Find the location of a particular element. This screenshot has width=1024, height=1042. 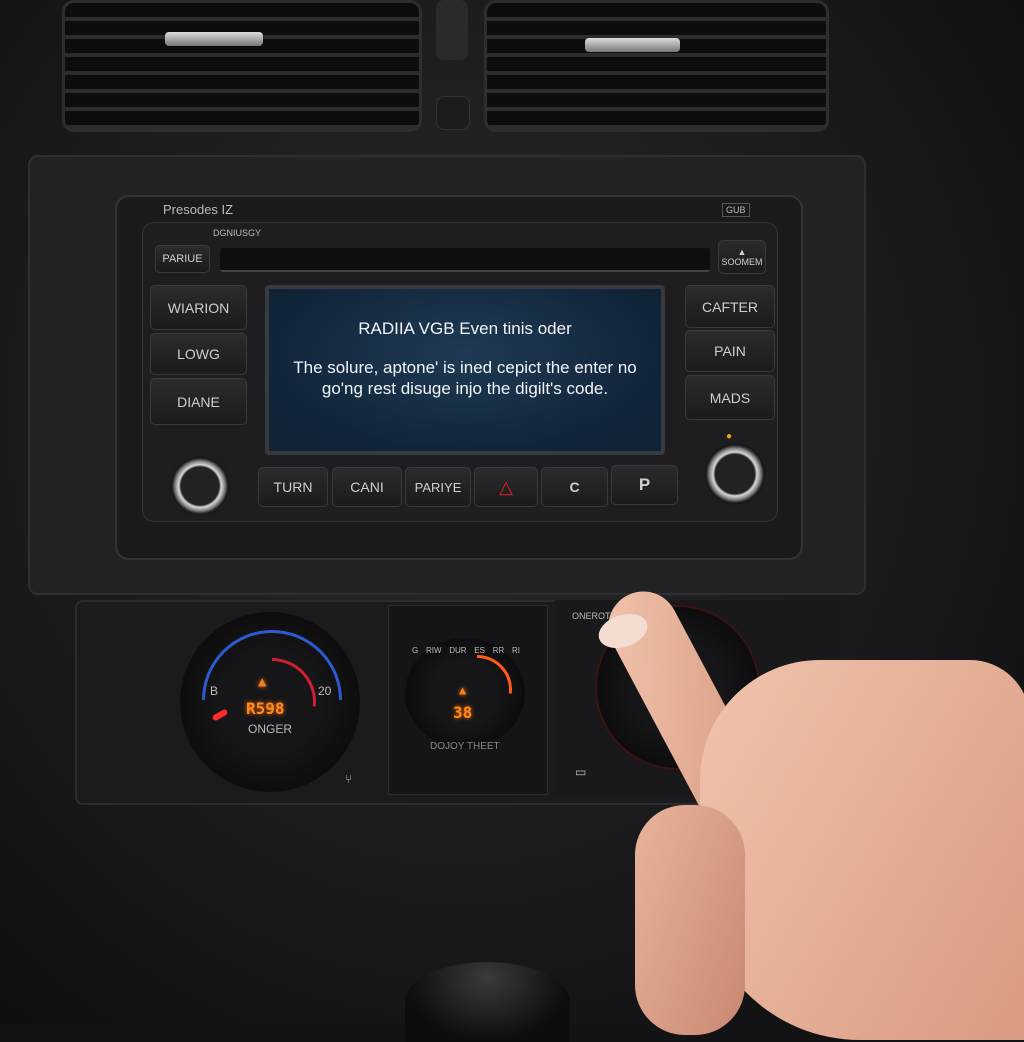

fan-scale-label: RI is located at coordinates (515, 650).